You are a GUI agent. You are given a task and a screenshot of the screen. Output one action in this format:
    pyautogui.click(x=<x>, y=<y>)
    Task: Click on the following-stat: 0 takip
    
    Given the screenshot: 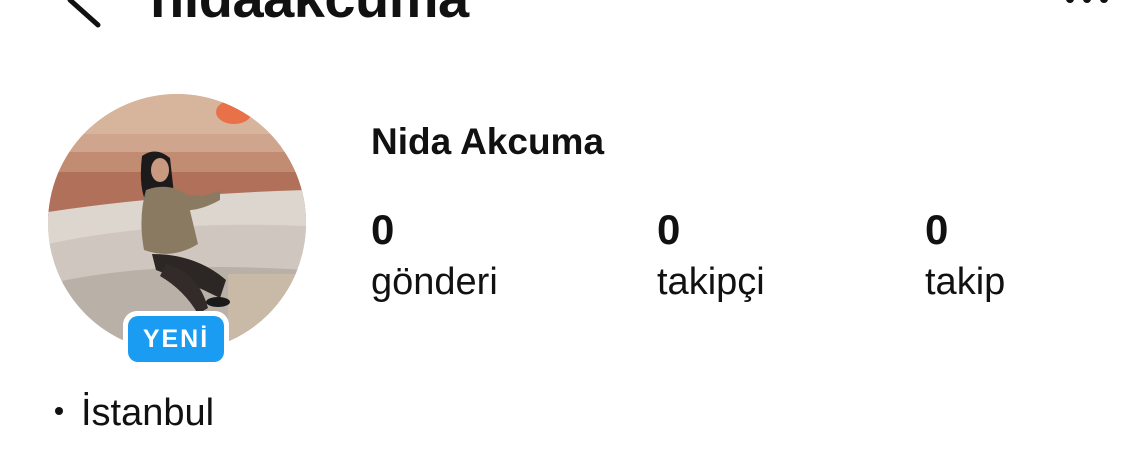 What is the action you would take?
    pyautogui.click(x=965, y=255)
    